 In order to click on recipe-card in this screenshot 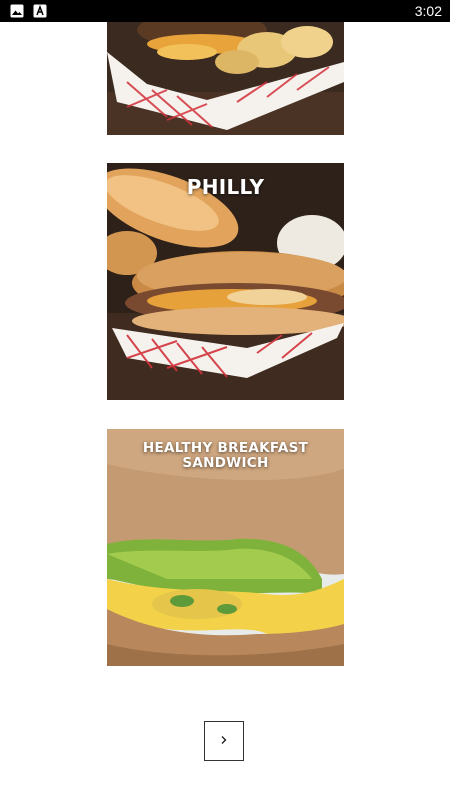, I will do `click(225, 78)`.